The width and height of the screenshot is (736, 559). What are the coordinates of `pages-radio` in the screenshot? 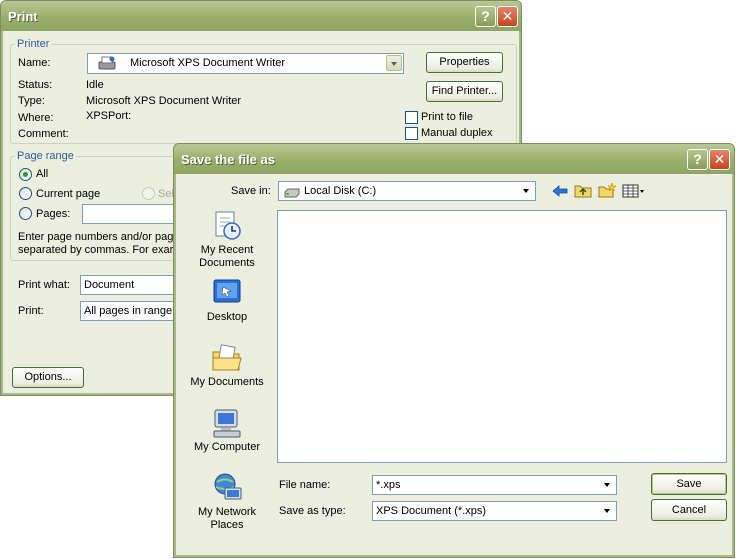 It's located at (25, 213).